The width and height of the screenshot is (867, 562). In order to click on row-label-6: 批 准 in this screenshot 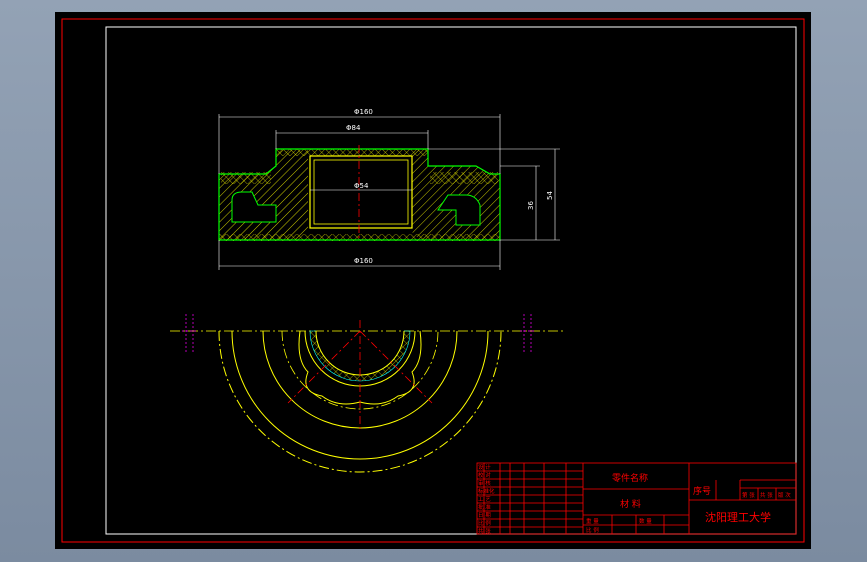, I will do `click(484, 507)`.